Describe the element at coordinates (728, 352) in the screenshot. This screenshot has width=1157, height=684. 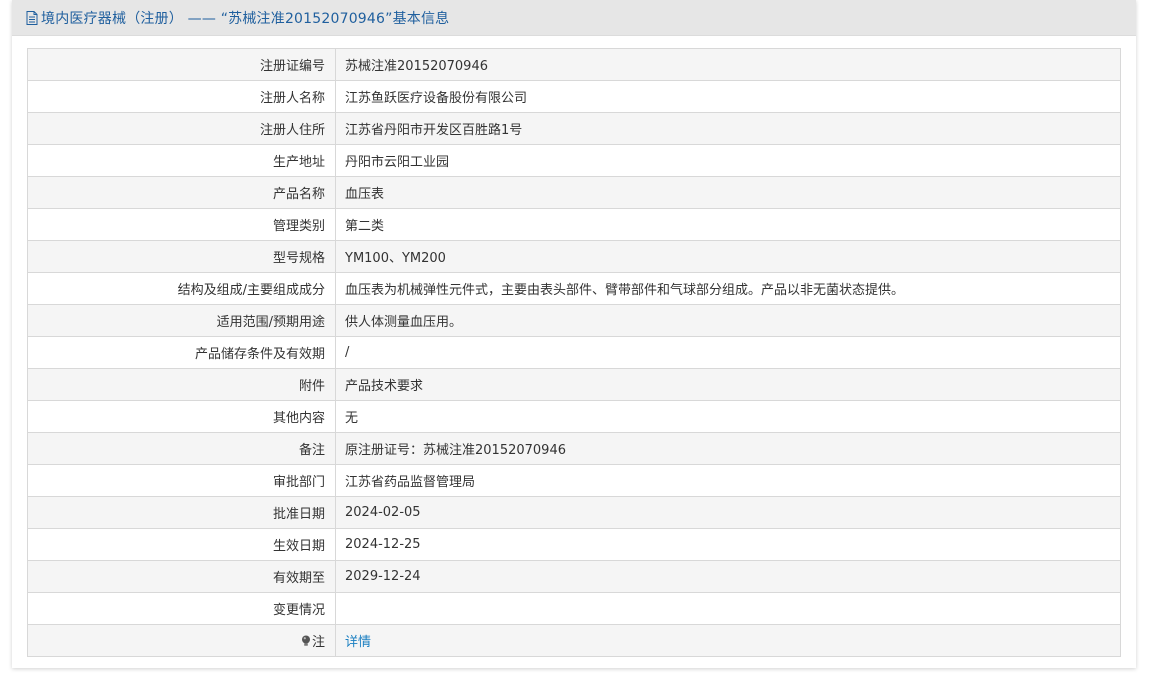
I see `field-value: /` at that location.